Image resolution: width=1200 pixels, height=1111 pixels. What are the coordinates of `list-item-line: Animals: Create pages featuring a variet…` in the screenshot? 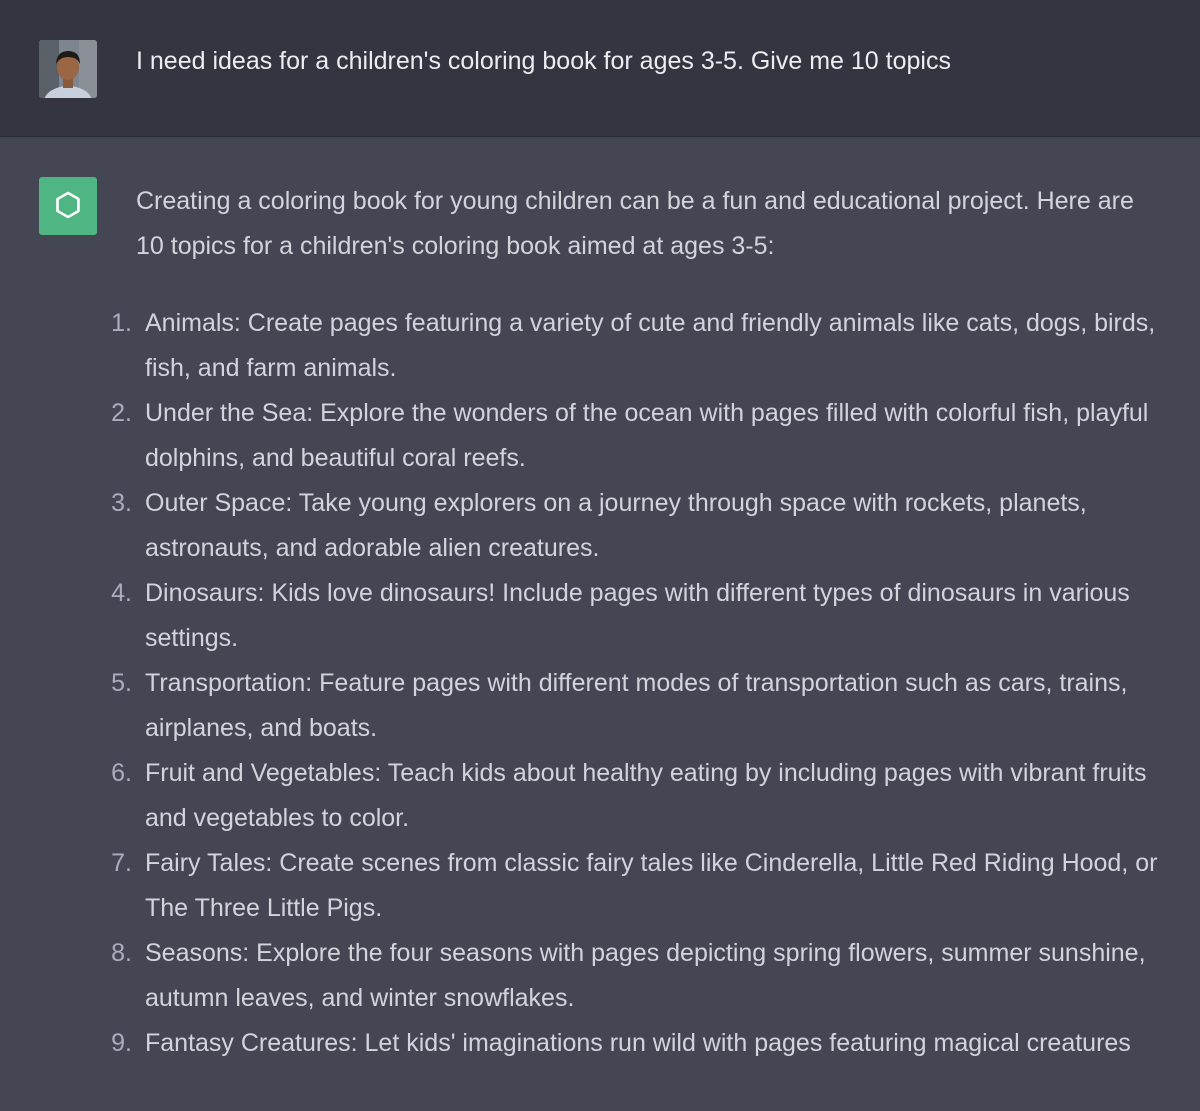 It's located at (650, 323).